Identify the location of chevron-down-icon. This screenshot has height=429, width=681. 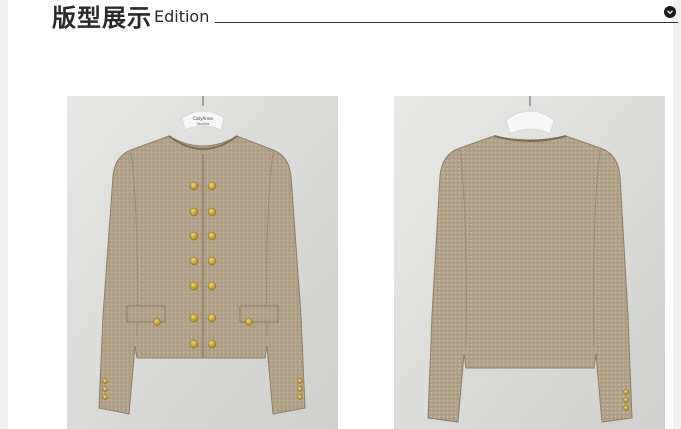
(670, 12).